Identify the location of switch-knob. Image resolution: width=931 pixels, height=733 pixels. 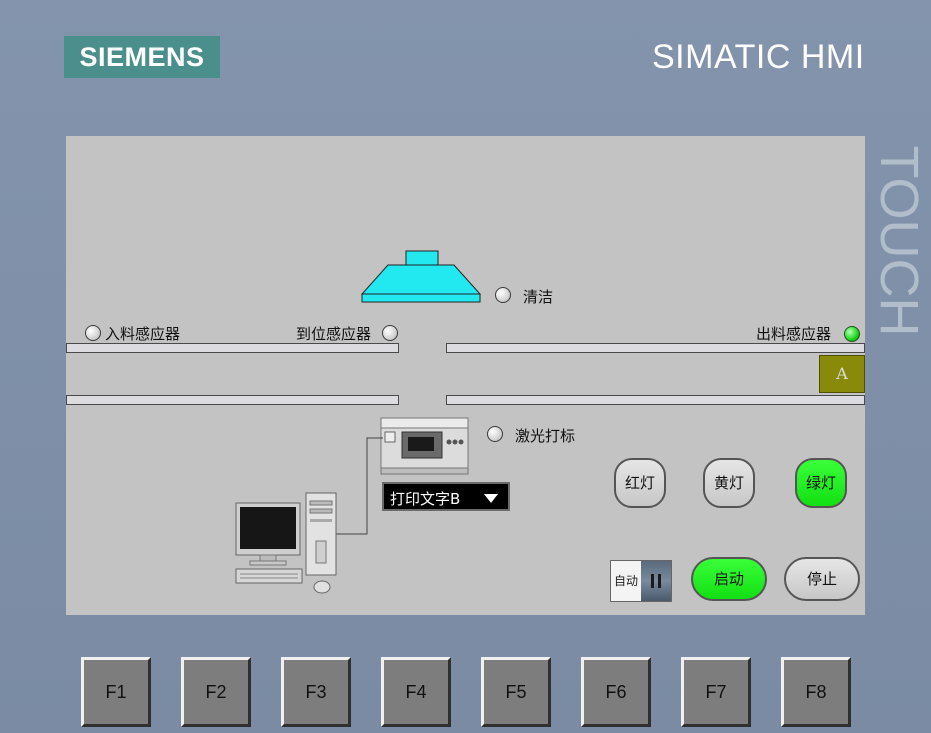
(656, 581).